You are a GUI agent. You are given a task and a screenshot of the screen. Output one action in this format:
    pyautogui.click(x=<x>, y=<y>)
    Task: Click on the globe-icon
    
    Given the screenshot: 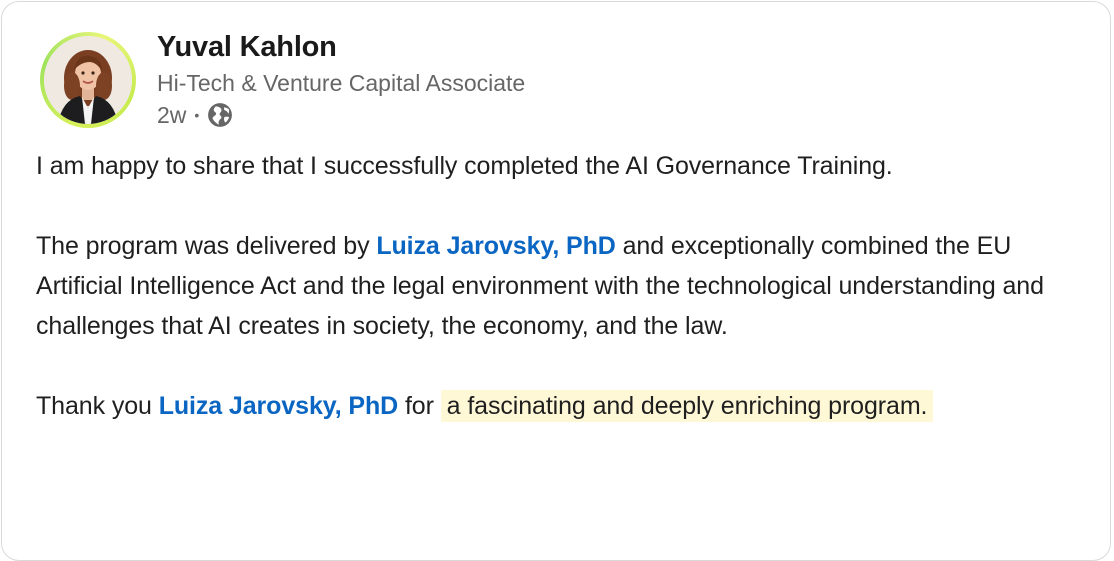 What is the action you would take?
    pyautogui.click(x=220, y=115)
    